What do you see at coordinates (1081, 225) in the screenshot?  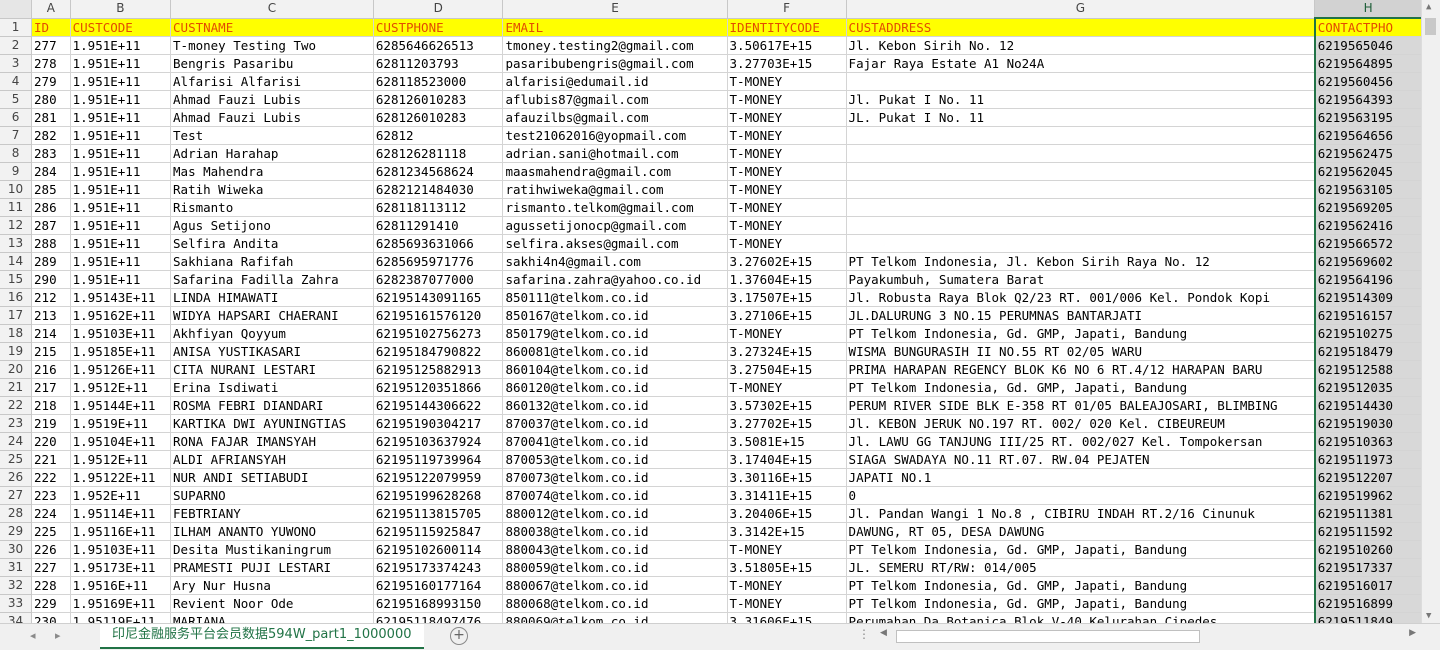 I see `data-cell` at bounding box center [1081, 225].